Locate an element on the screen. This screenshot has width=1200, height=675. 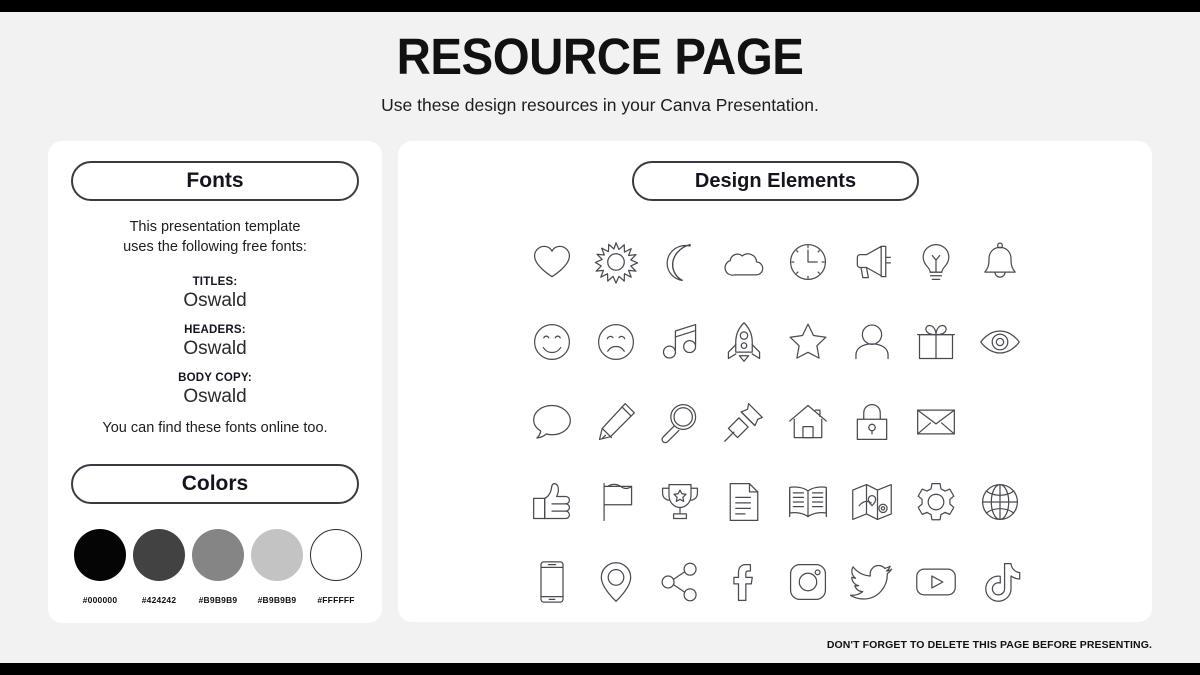
bell-icon is located at coordinates (1000, 262).